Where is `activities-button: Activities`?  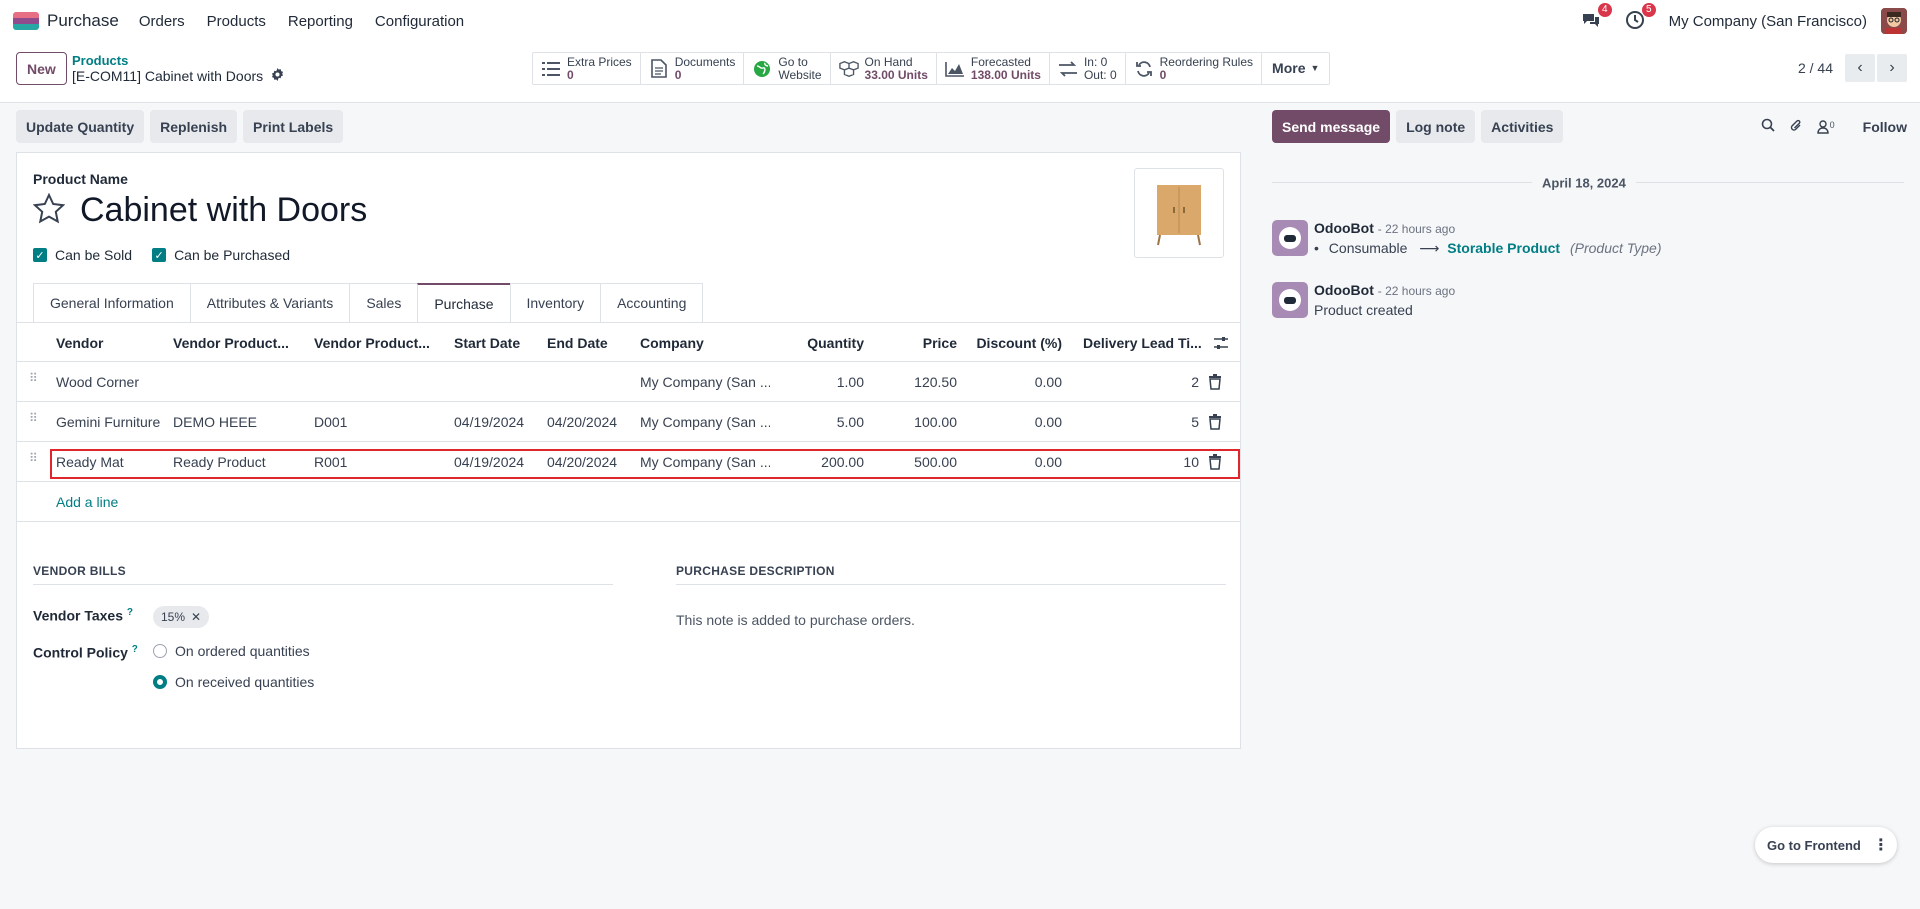
activities-button: Activities is located at coordinates (1522, 126).